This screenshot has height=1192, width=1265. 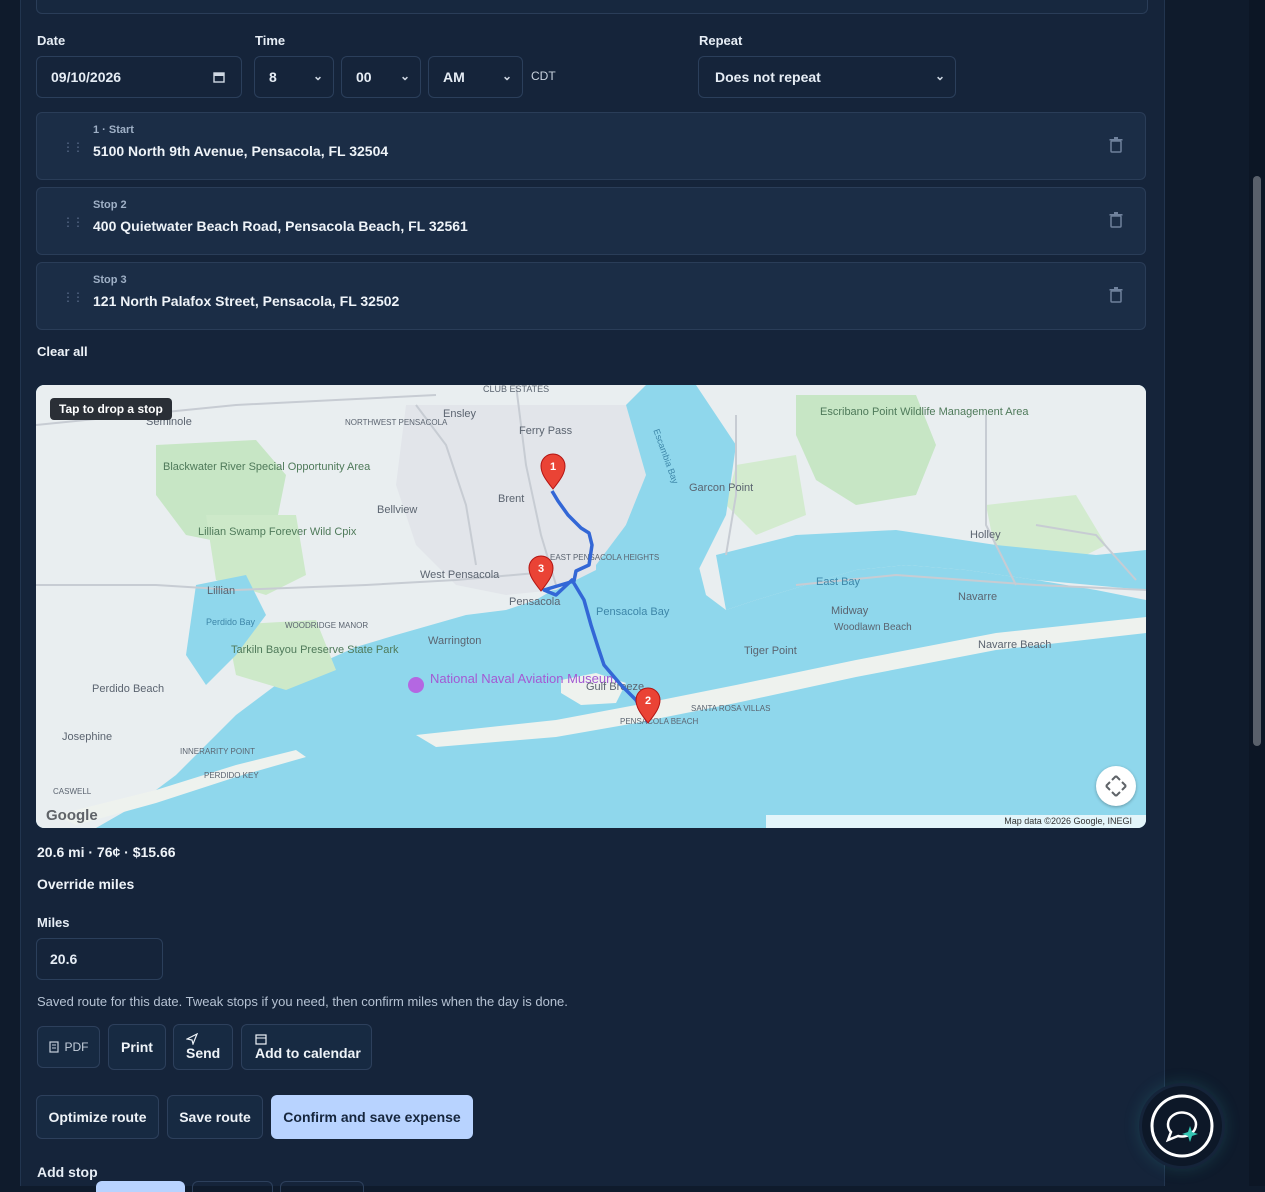 What do you see at coordinates (139, 77) in the screenshot?
I see `date-input: 09/10/2026` at bounding box center [139, 77].